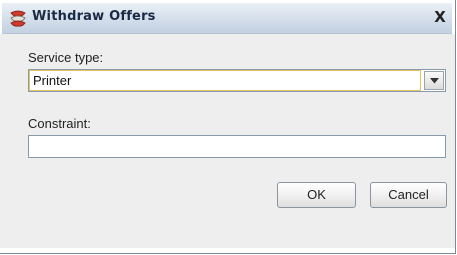 This screenshot has width=457, height=255. Describe the element at coordinates (225, 80) in the screenshot. I see `service-type-value: Printer` at that location.